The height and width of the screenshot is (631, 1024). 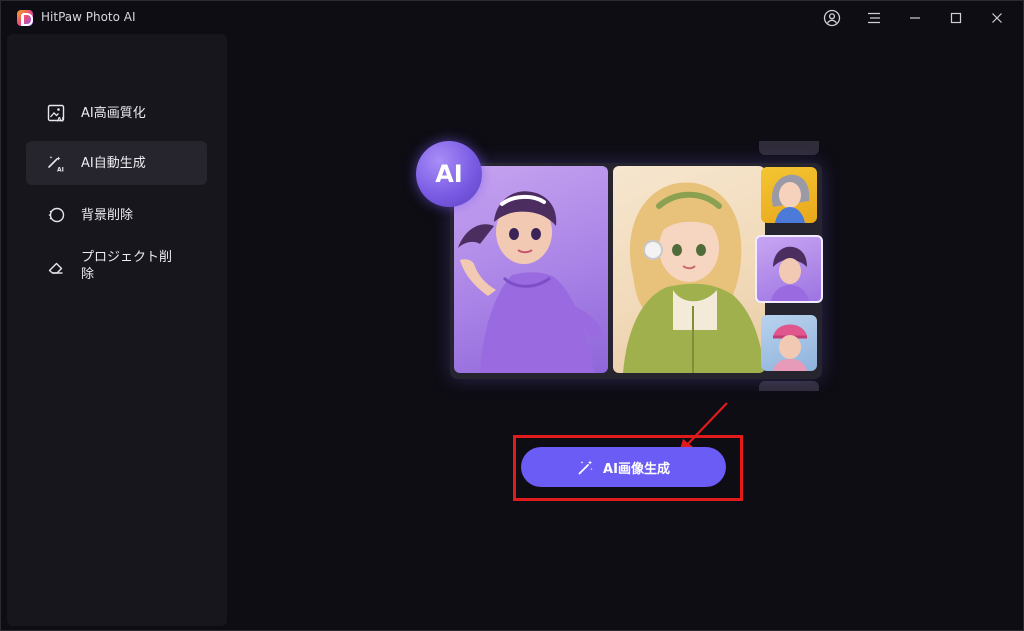 What do you see at coordinates (127, 257) in the screenshot?
I see `sidebar-item-label-line1: プロジェクト削` at bounding box center [127, 257].